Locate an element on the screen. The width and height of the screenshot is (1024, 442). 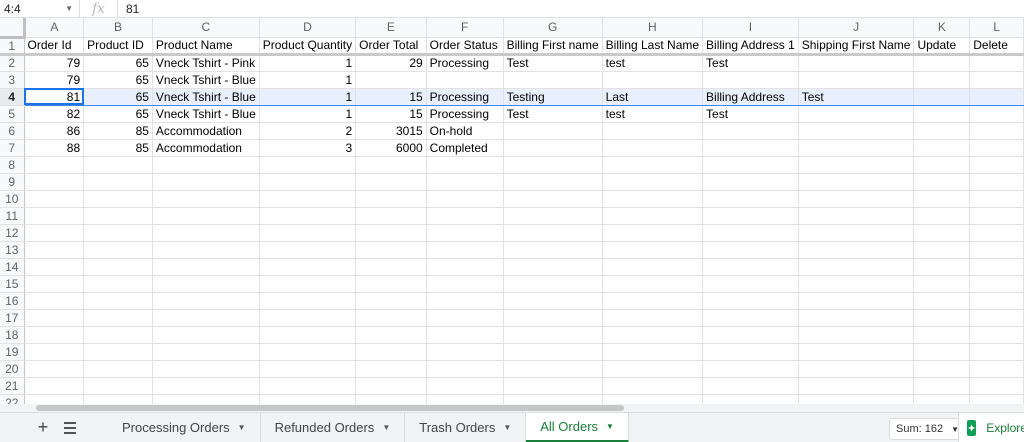
row-header: 20 is located at coordinates (12, 369).